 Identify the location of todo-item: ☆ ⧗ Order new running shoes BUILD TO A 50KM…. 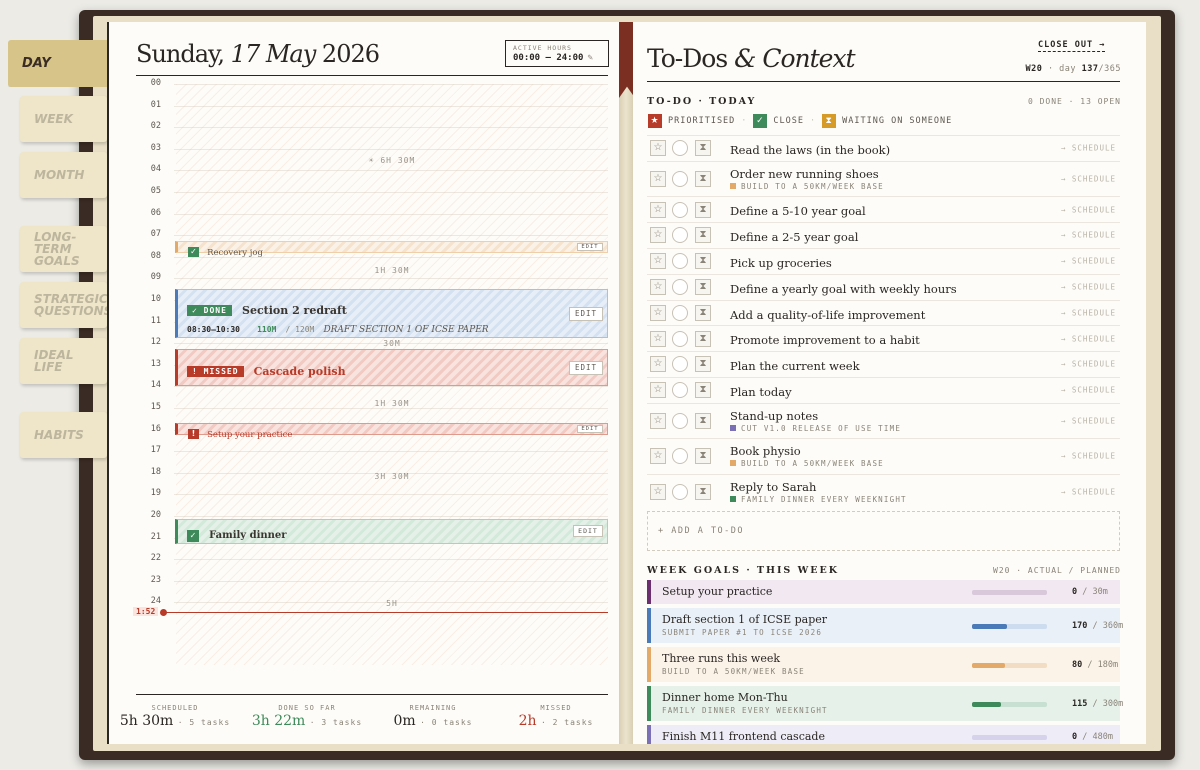
(883, 178).